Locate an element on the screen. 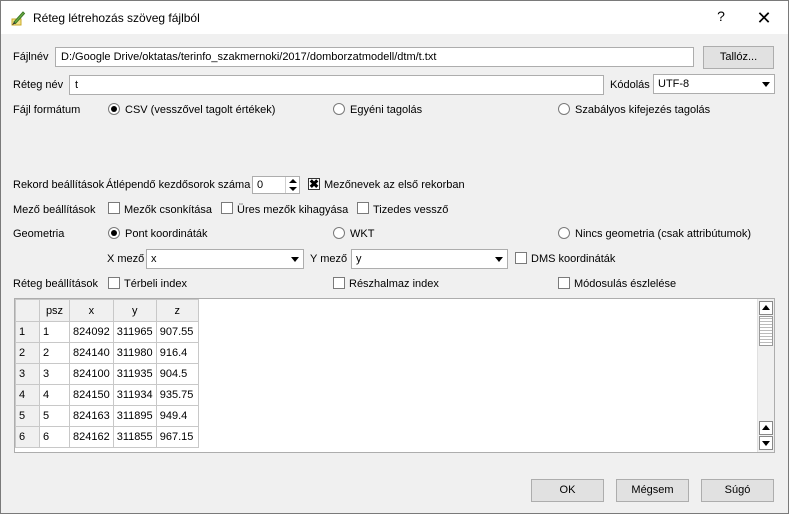  geometry-none-label: Nincs geometria (csak attribútumok) is located at coordinates (663, 234).